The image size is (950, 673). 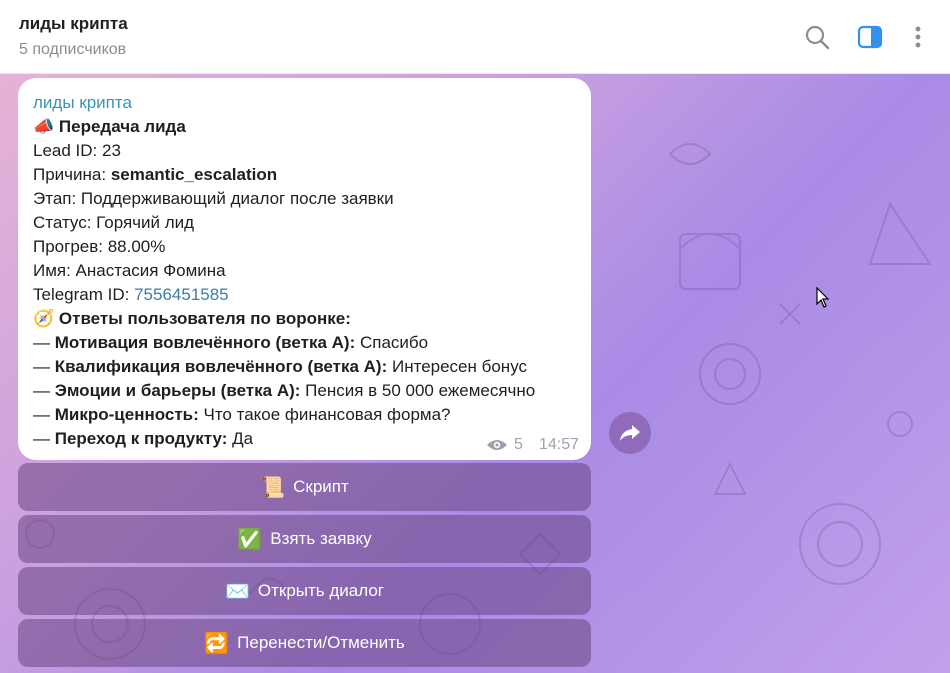 What do you see at coordinates (321, 642) in the screenshot?
I see `button-label: Перенести/Отменить` at bounding box center [321, 642].